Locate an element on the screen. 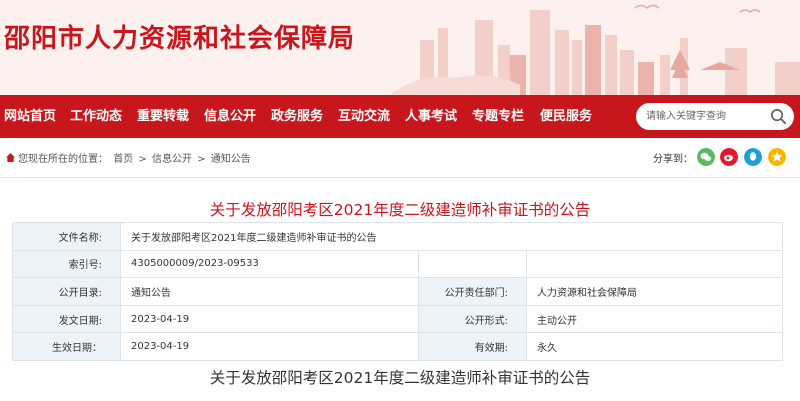 This screenshot has height=401, width=800. index-value: 4305000009/2023-09533 is located at coordinates (269, 264).